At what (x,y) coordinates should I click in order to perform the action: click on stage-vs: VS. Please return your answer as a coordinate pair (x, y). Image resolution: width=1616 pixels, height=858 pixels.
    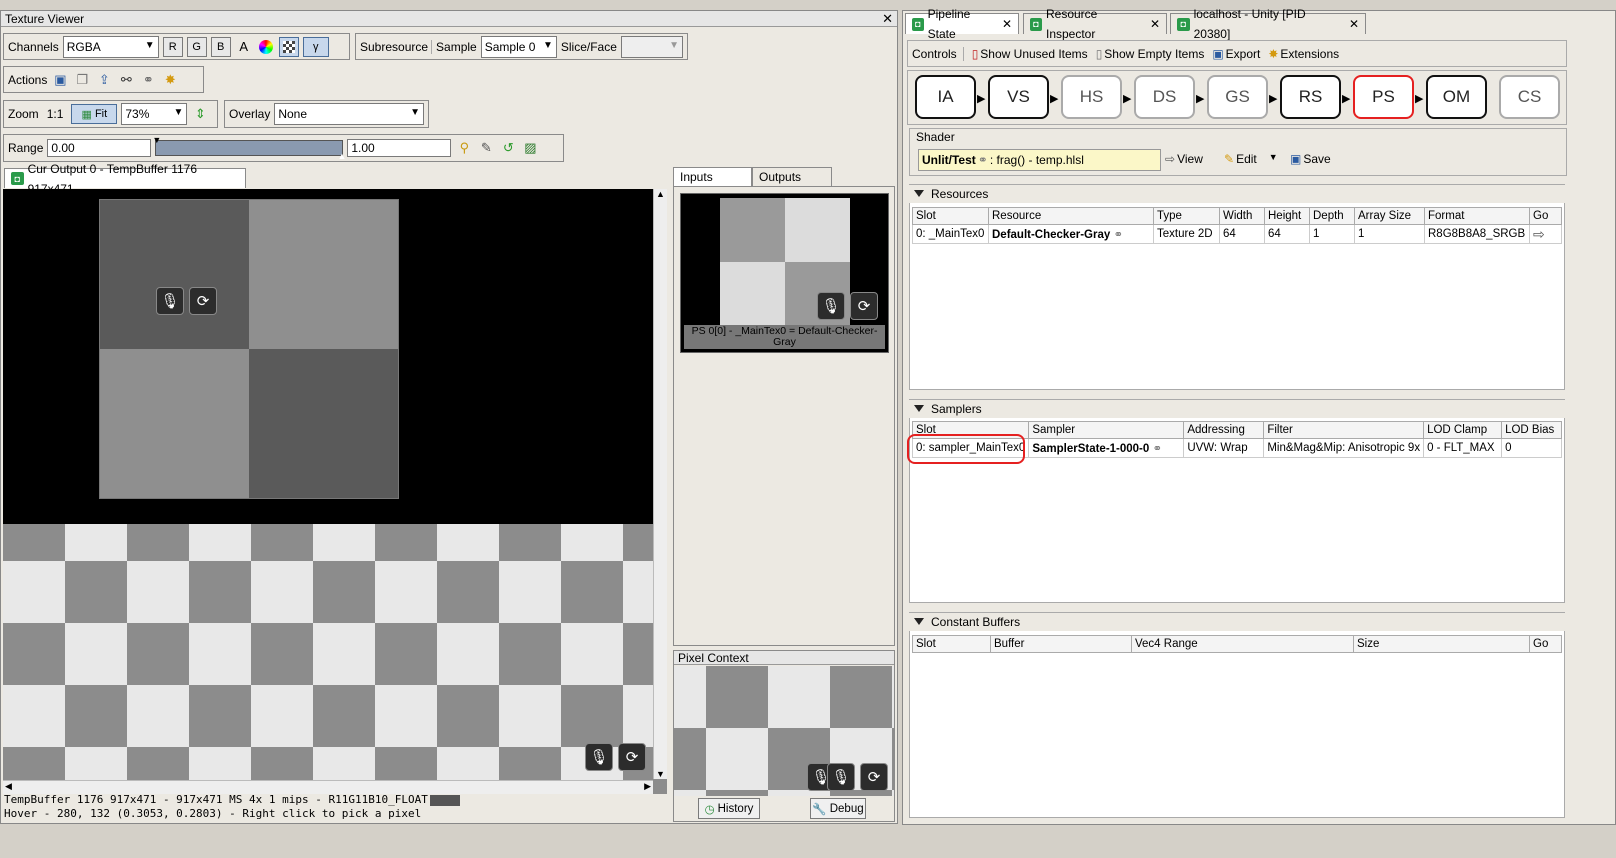
    Looking at the image, I should click on (1018, 97).